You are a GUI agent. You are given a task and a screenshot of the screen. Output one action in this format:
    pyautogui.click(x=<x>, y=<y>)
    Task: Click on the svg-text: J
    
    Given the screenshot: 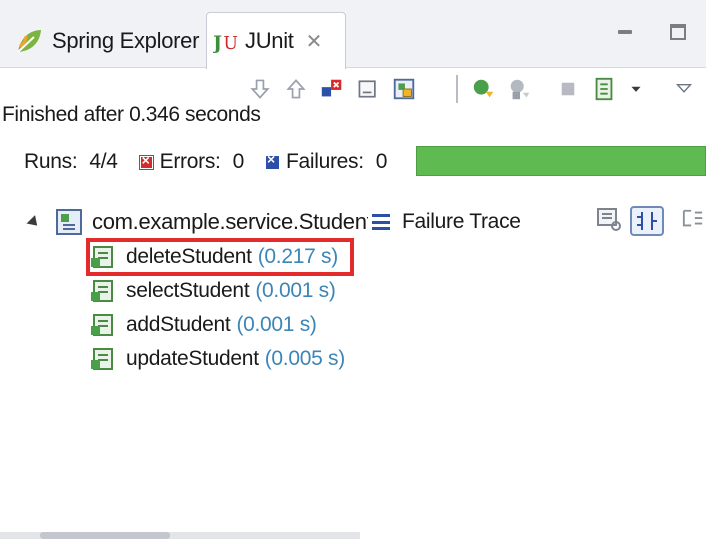 What is the action you would take?
    pyautogui.click(x=217, y=43)
    